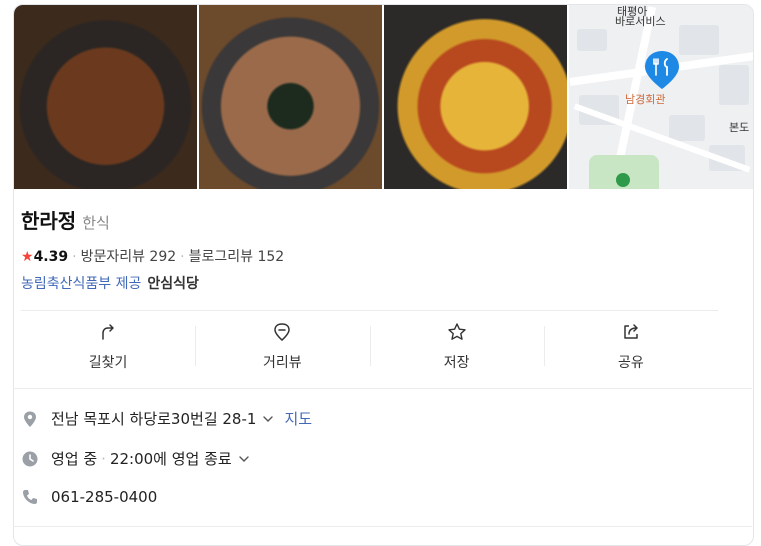 This screenshot has height=546, width=761. I want to click on street-view-label: 거리뷰, so click(282, 363).